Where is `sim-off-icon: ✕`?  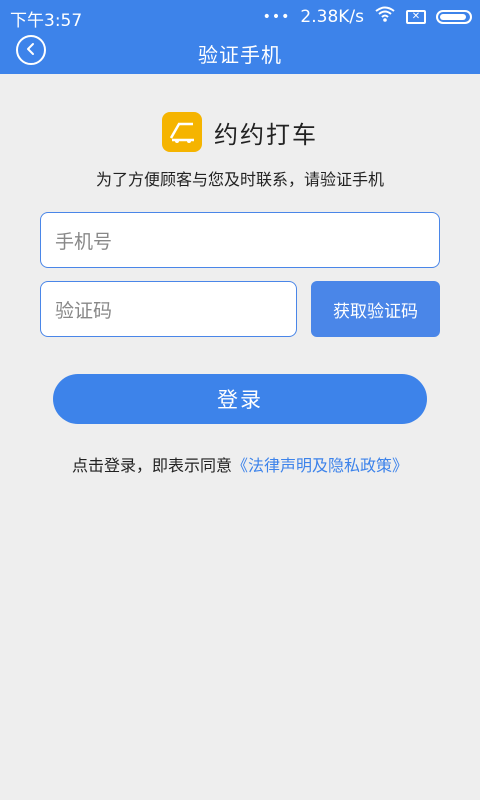 sim-off-icon: ✕ is located at coordinates (416, 16).